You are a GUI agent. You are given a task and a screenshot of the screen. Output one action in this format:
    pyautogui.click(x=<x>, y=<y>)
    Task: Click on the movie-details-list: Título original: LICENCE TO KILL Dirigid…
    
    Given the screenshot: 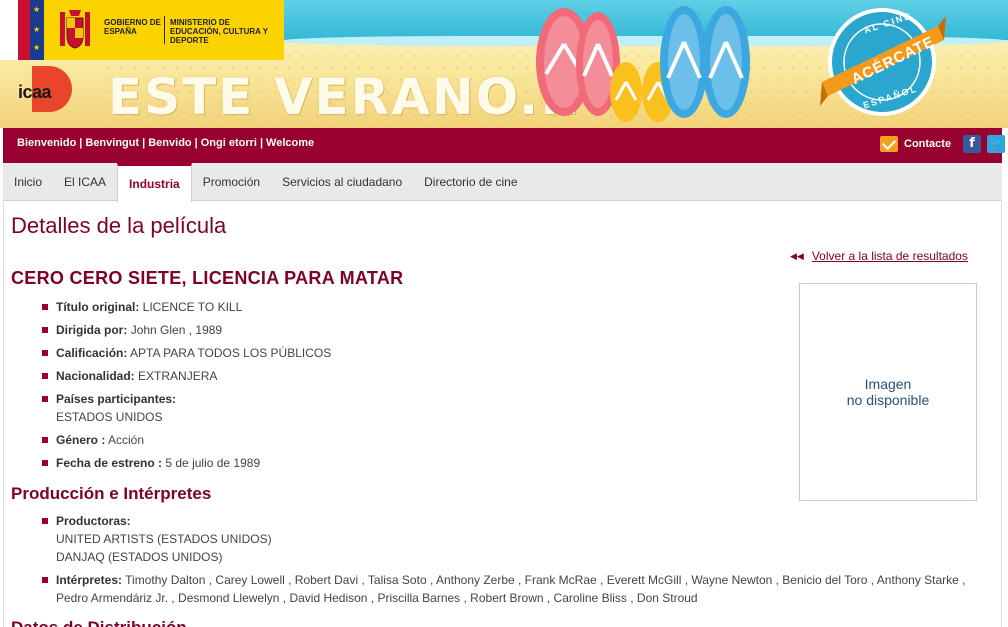 What is the action you would take?
    pyautogui.click(x=186, y=387)
    